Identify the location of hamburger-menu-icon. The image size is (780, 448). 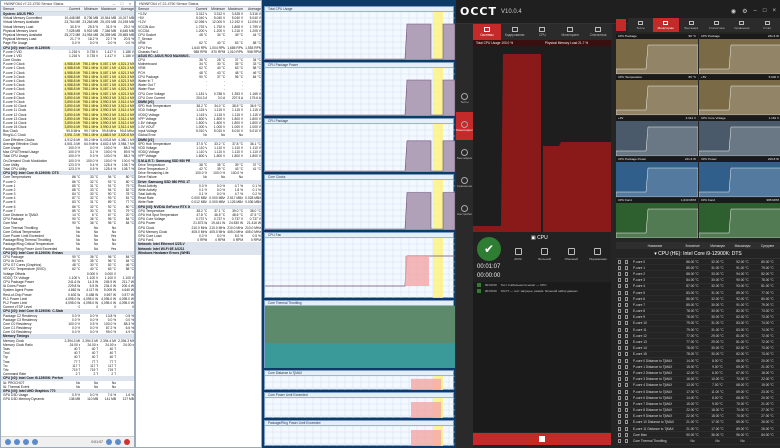
(621, 25).